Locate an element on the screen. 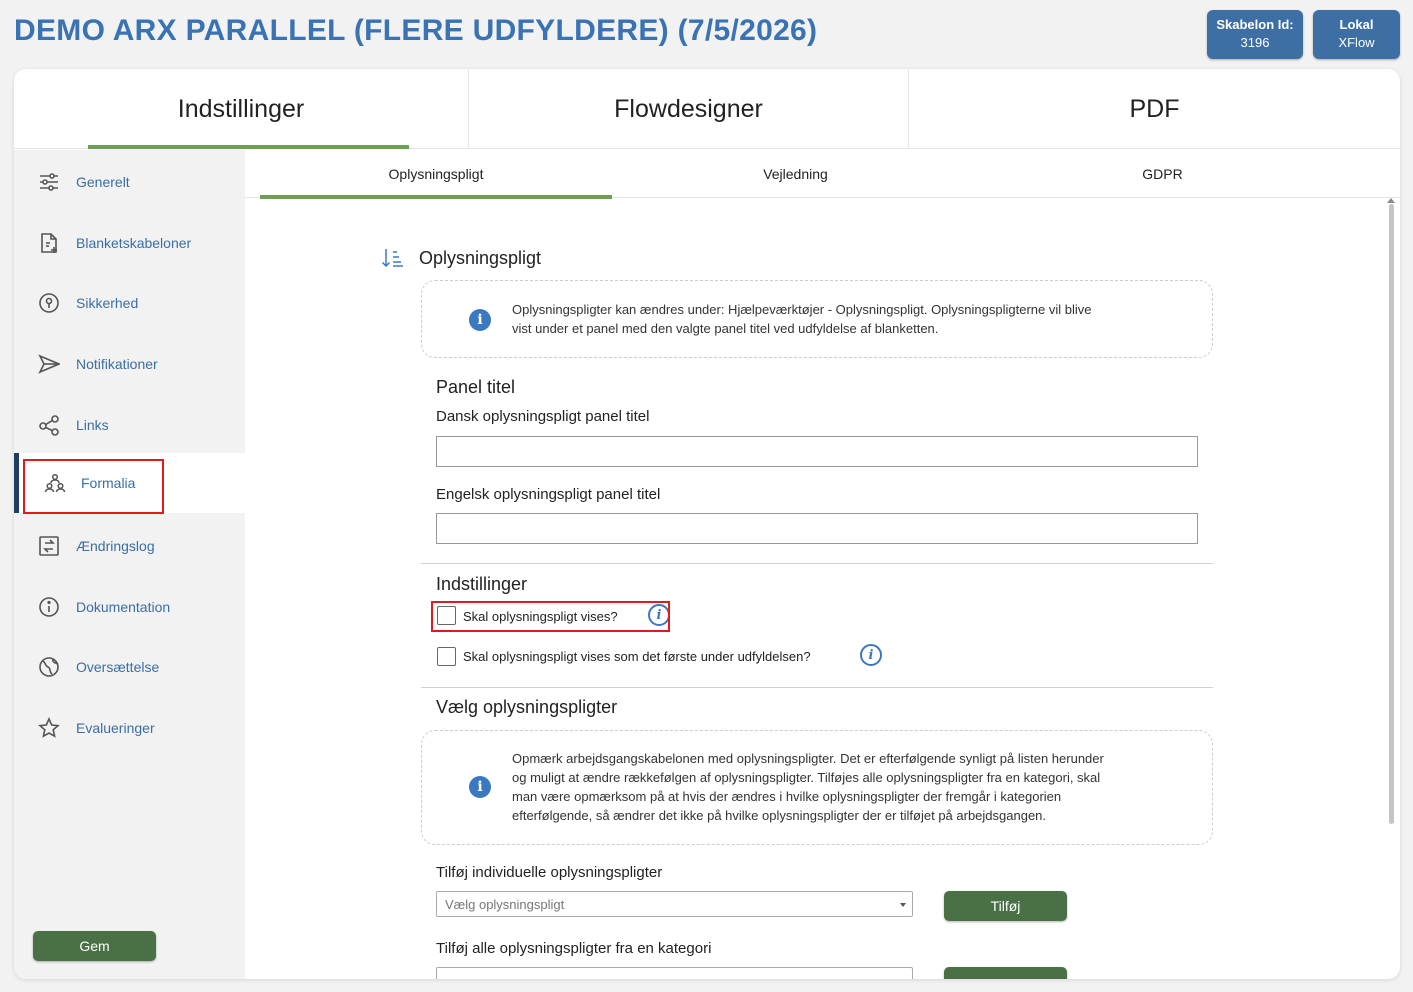  sidebar-item-blanketskabeloner: Blanketskabeloner is located at coordinates (129, 243).